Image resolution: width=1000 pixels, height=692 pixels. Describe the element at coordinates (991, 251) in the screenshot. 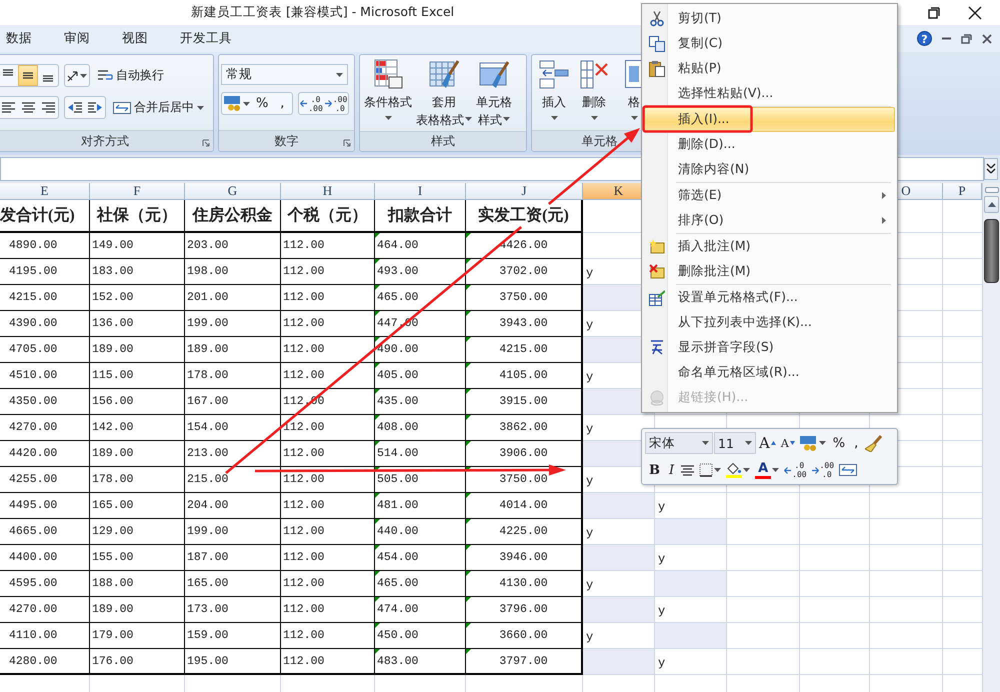

I see `scroll-thumb` at that location.